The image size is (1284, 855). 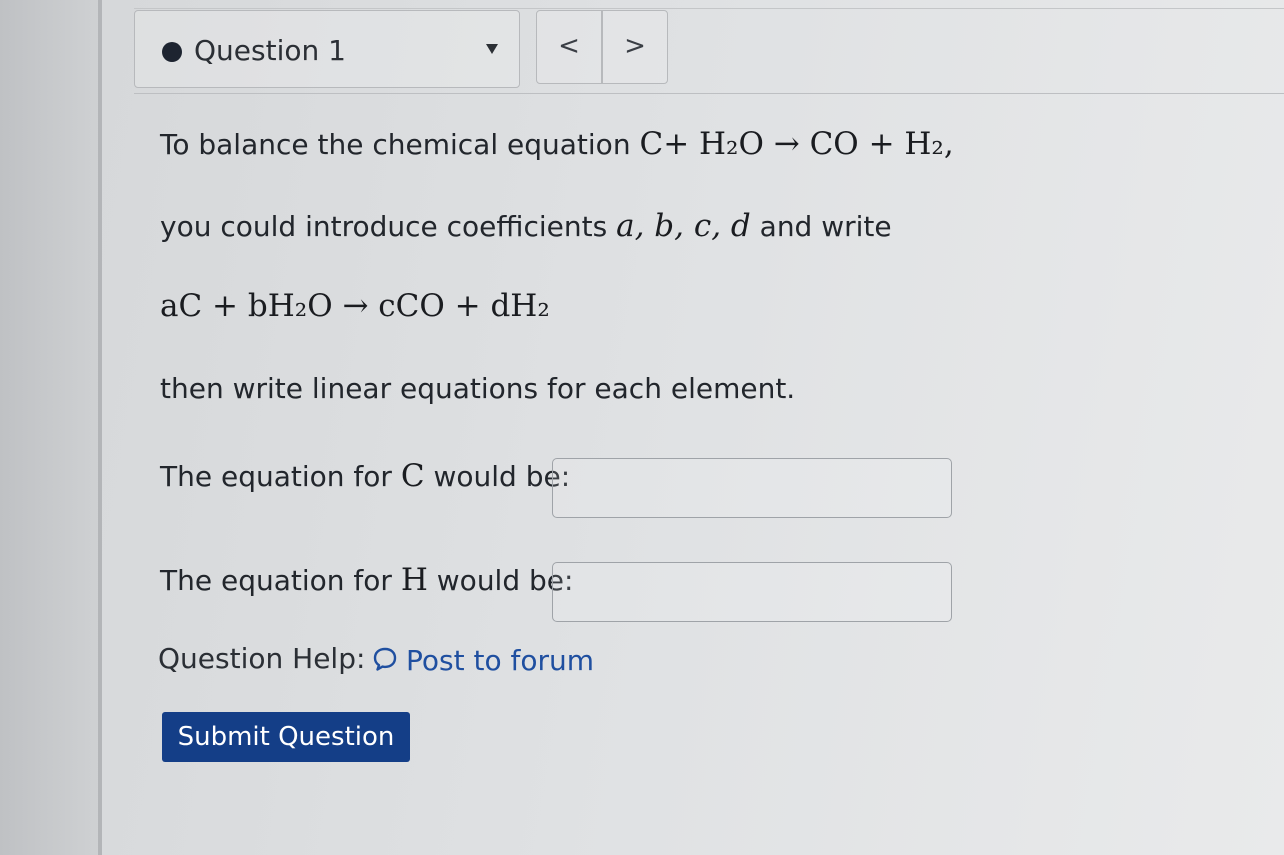 I want to click on equation-2: aC + bH₂O → cCO + dH₂, so click(x=355, y=306).